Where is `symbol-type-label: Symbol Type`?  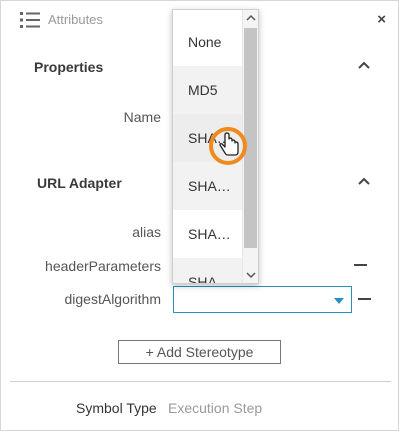
symbol-type-label: Symbol Type is located at coordinates (116, 408).